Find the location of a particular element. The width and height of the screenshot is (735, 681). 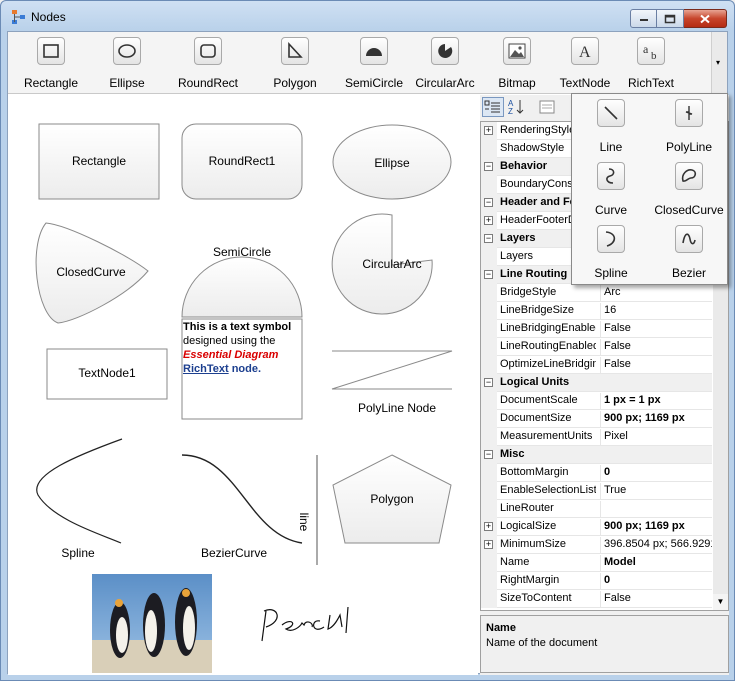

tool-semicircle: SemiCircle is located at coordinates (374, 63).